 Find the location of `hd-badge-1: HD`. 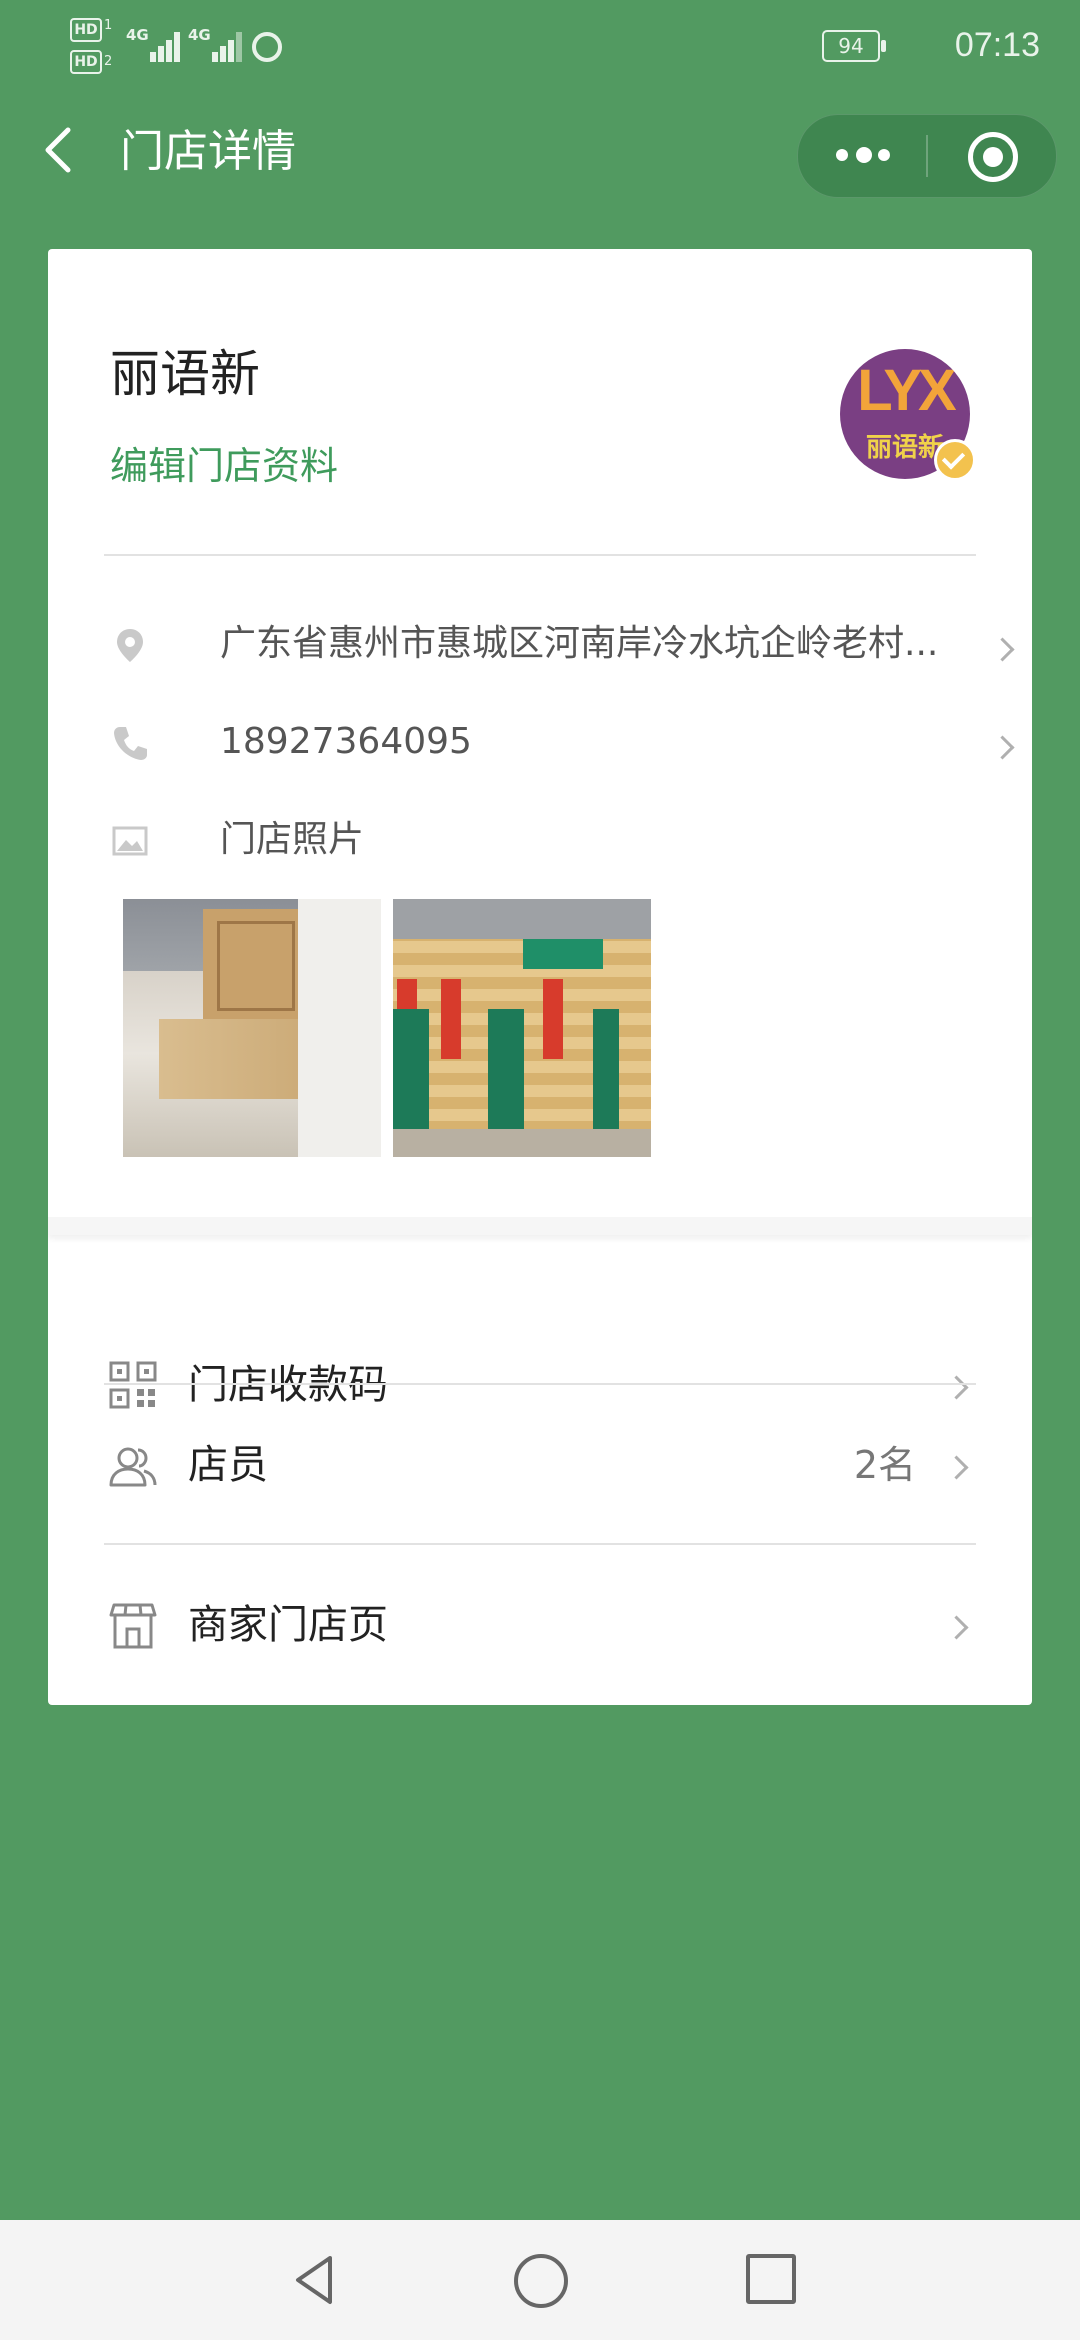

hd-badge-1: HD is located at coordinates (86, 30).